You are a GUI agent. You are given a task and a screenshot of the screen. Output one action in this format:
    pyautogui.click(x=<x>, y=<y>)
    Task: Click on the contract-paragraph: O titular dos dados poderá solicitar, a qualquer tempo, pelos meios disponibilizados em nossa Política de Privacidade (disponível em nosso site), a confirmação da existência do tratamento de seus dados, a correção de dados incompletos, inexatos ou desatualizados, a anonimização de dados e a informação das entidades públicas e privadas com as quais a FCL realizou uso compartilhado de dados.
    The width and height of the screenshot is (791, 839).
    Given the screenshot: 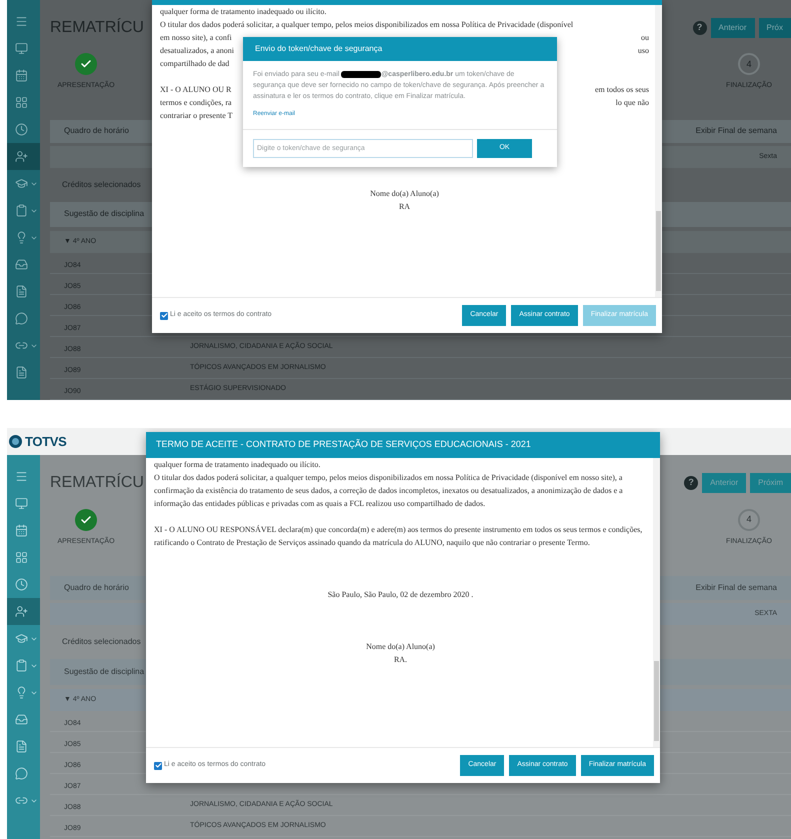 What is the action you would take?
    pyautogui.click(x=389, y=491)
    